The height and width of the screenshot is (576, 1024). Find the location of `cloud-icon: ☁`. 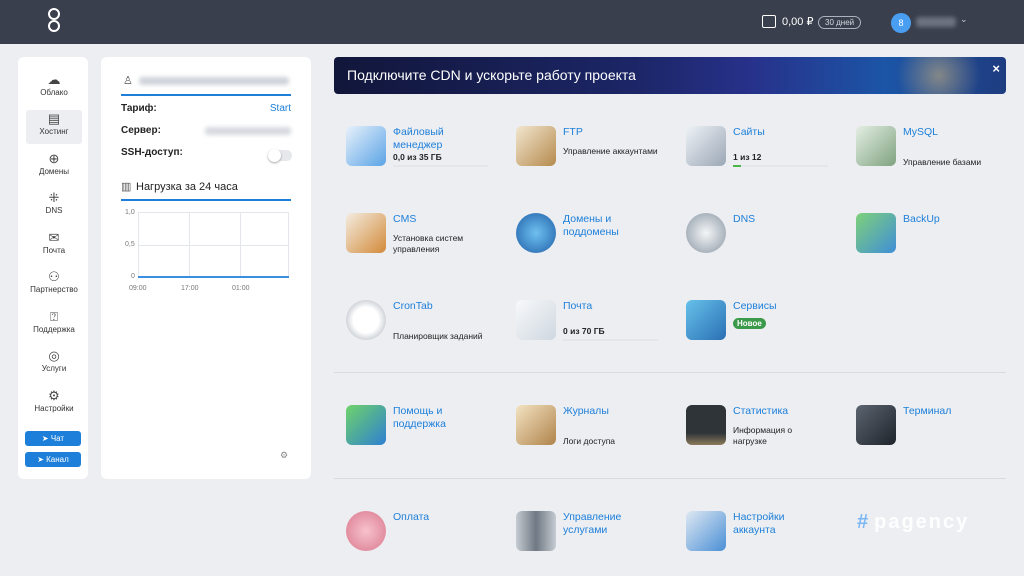

cloud-icon: ☁ is located at coordinates (54, 79).